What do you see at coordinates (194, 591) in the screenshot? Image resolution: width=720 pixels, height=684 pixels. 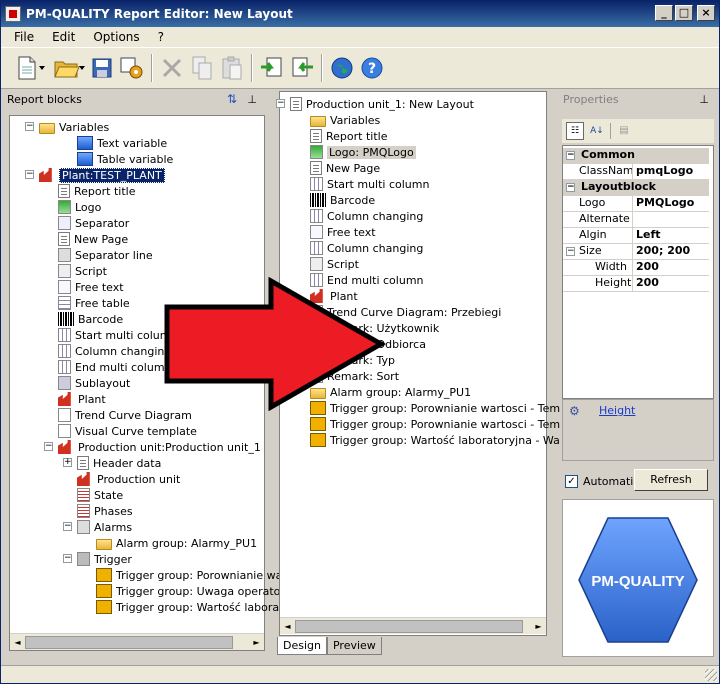 I see `tree-item: Trigger group: Uwaga operatora` at bounding box center [194, 591].